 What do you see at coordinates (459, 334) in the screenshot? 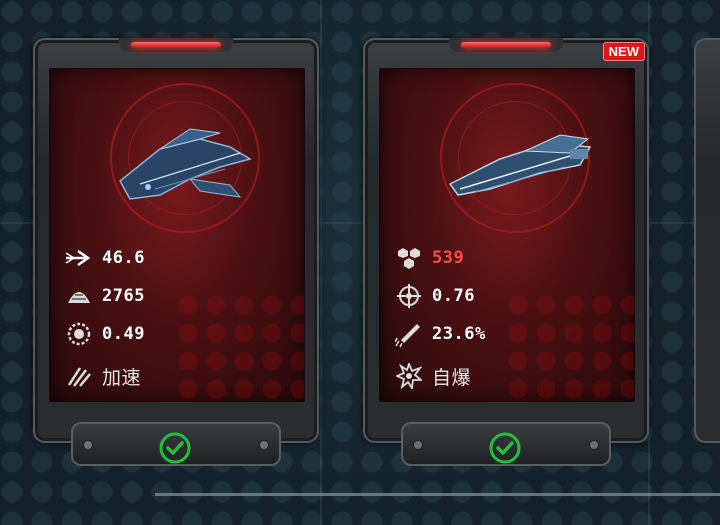
I see `crit-value: 23.6%` at bounding box center [459, 334].